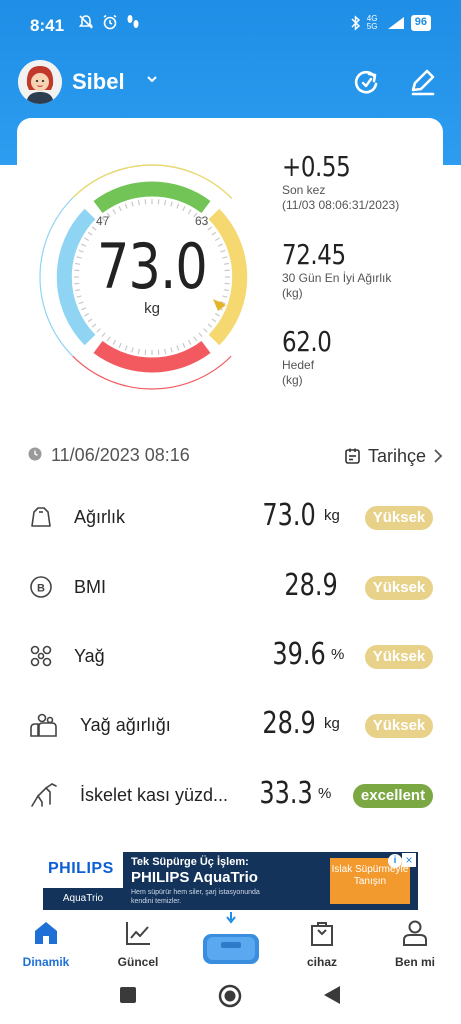  What do you see at coordinates (230, 796) in the screenshot?
I see `metric-row-skeletal-muscle: İskelet kası yüzd... 33.3 % excellent` at bounding box center [230, 796].